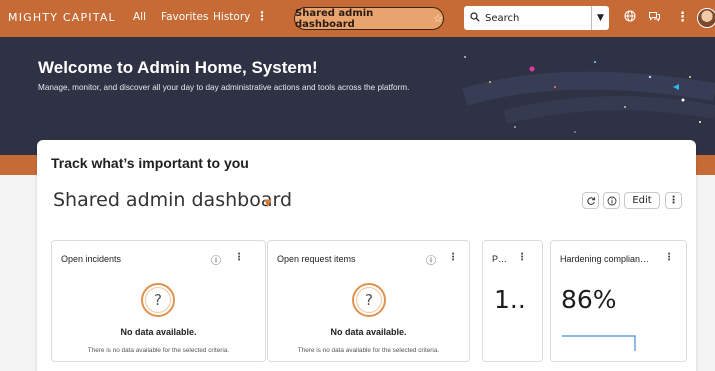 This screenshot has width=715, height=371. I want to click on nav-history: History, so click(231, 17).